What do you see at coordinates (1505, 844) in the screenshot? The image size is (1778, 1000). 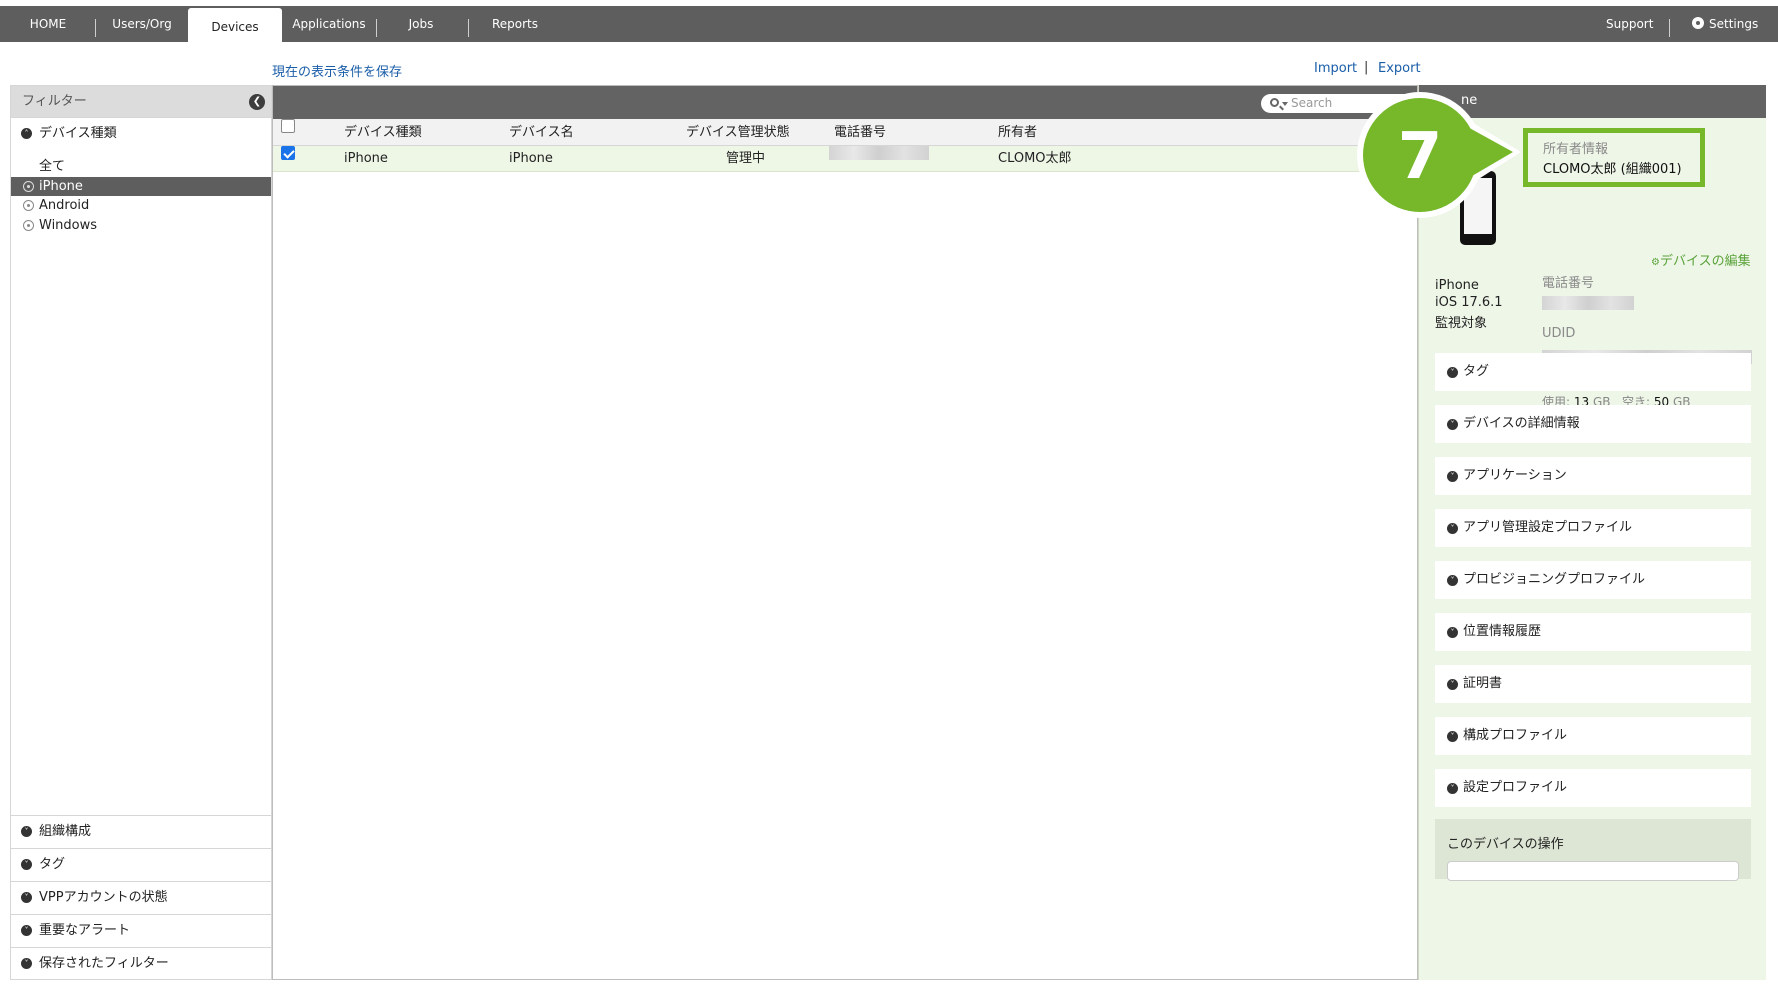 I see `operations-title: このデバイスの操作` at bounding box center [1505, 844].